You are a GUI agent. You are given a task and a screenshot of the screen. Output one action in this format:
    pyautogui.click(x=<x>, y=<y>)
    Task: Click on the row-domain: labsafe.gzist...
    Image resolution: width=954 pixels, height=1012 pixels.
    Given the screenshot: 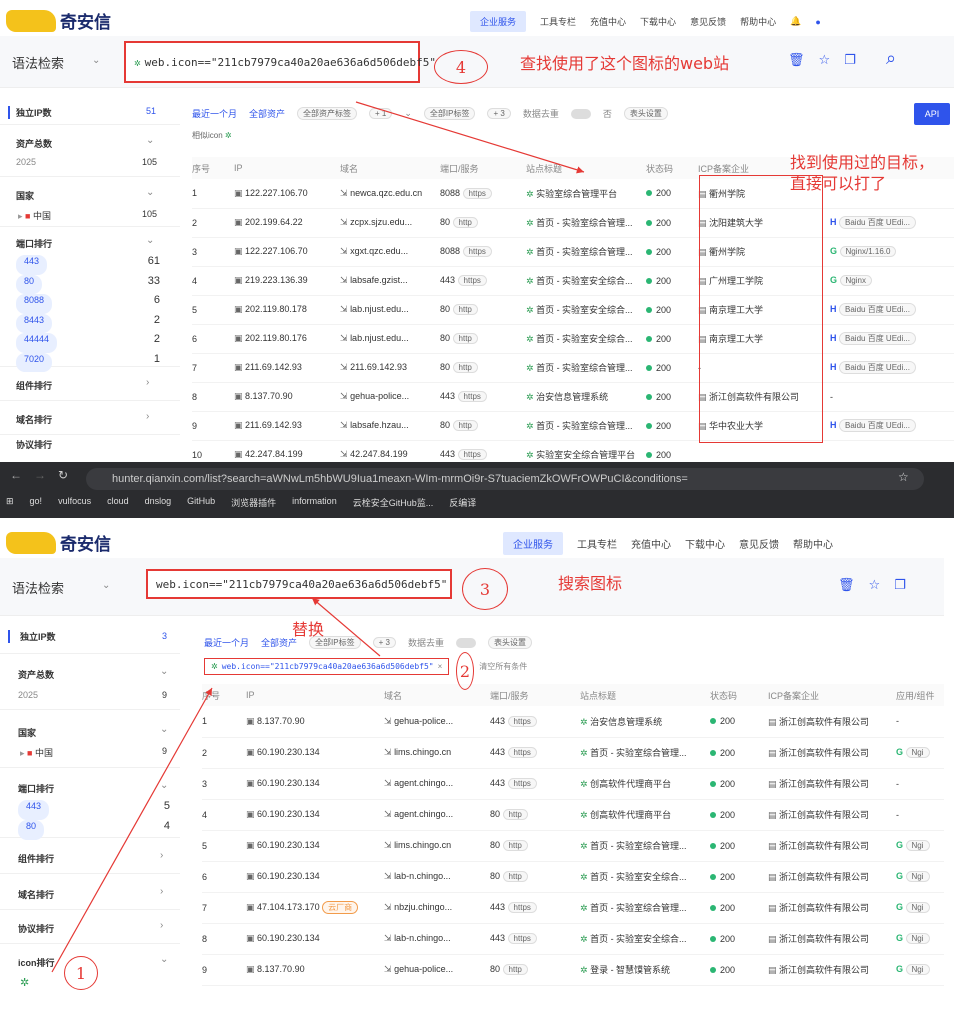 What is the action you would take?
    pyautogui.click(x=379, y=280)
    